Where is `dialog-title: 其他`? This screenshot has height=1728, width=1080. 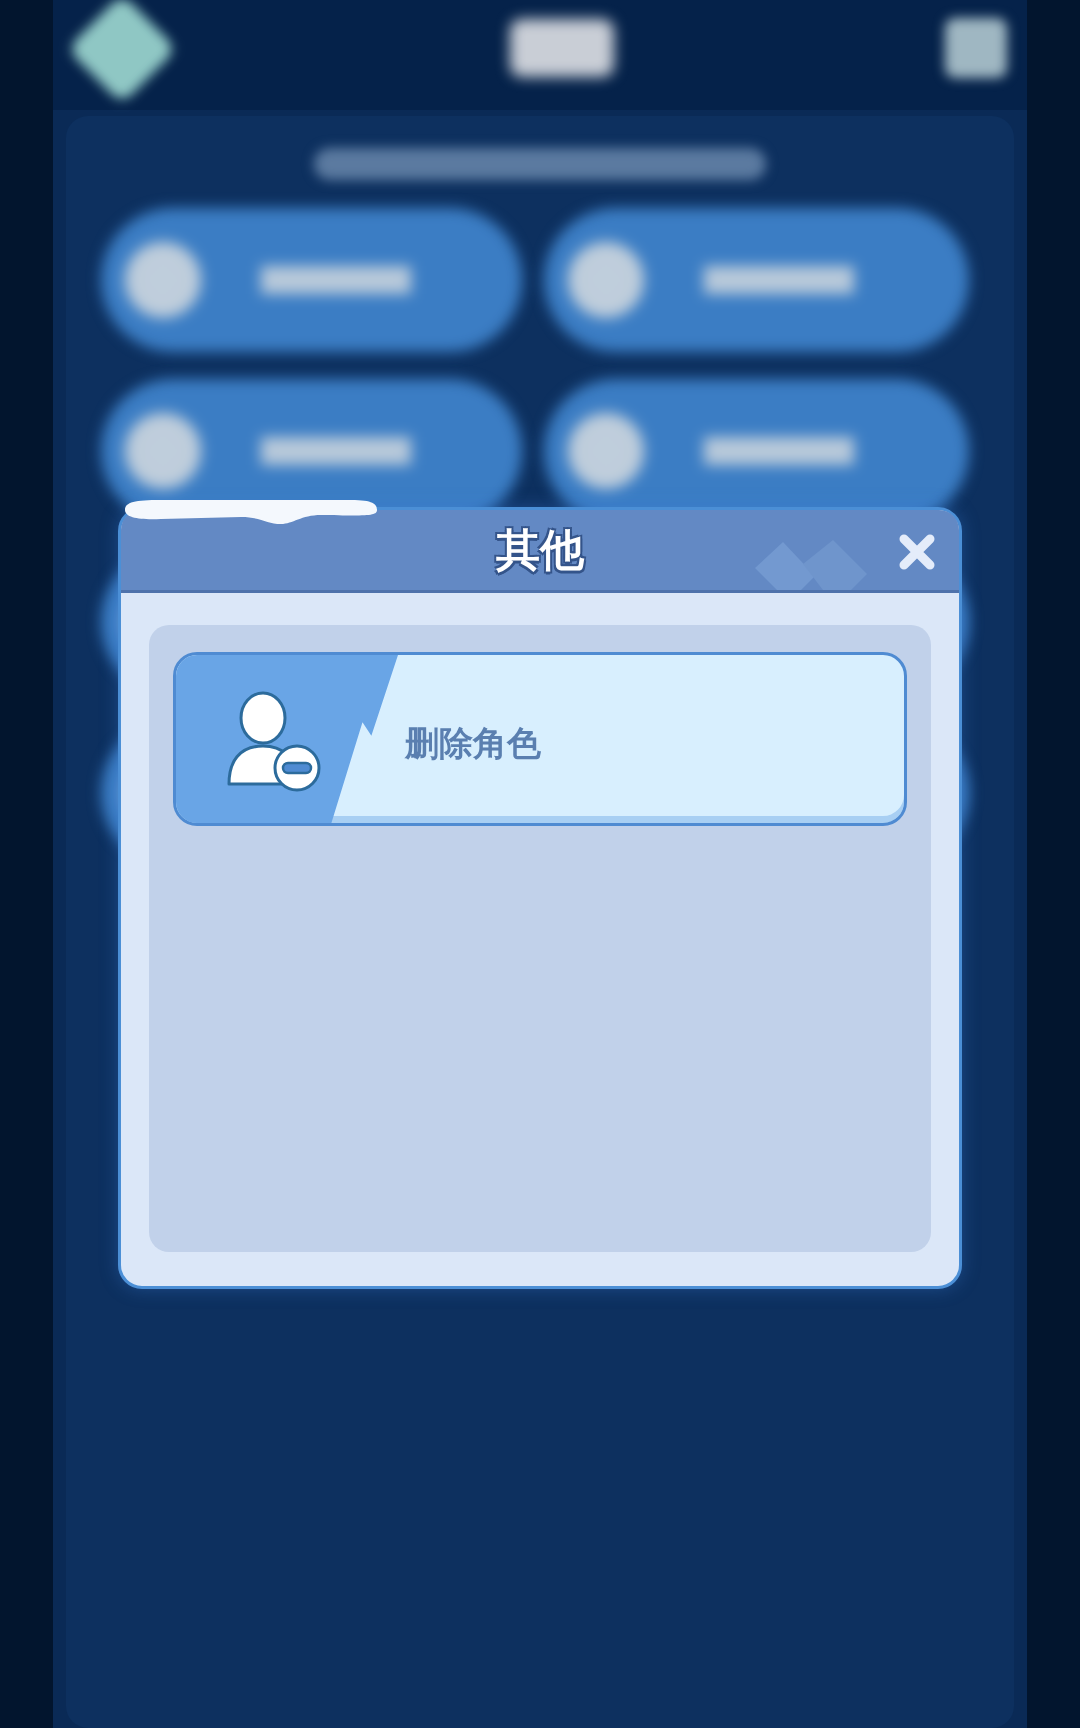 dialog-title: 其他 is located at coordinates (540, 550).